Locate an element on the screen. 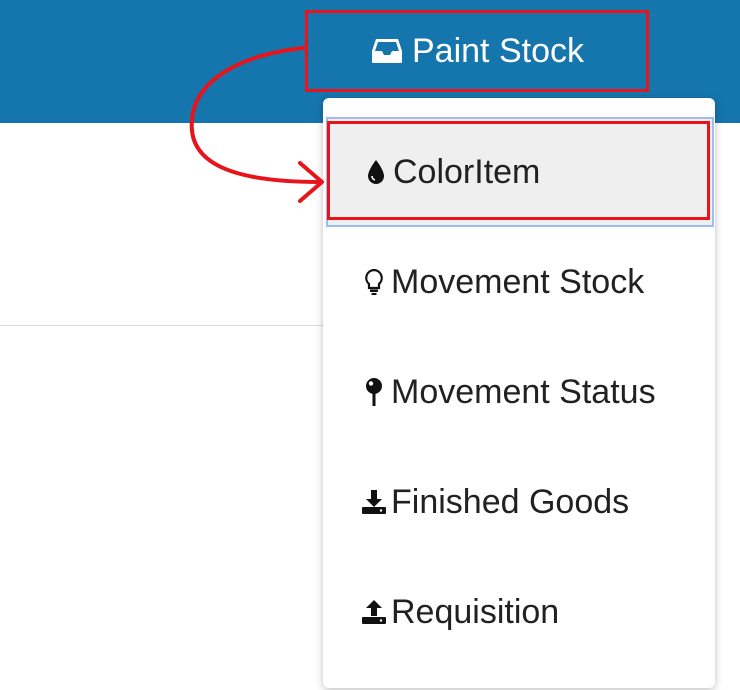  menu-item-label: ColorItem is located at coordinates (467, 171).